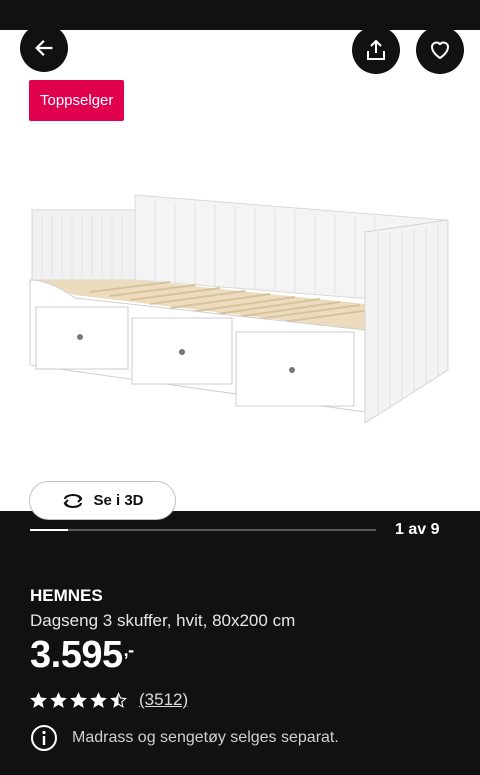  Describe the element at coordinates (66, 595) in the screenshot. I see `product-name: HEMNES` at that location.